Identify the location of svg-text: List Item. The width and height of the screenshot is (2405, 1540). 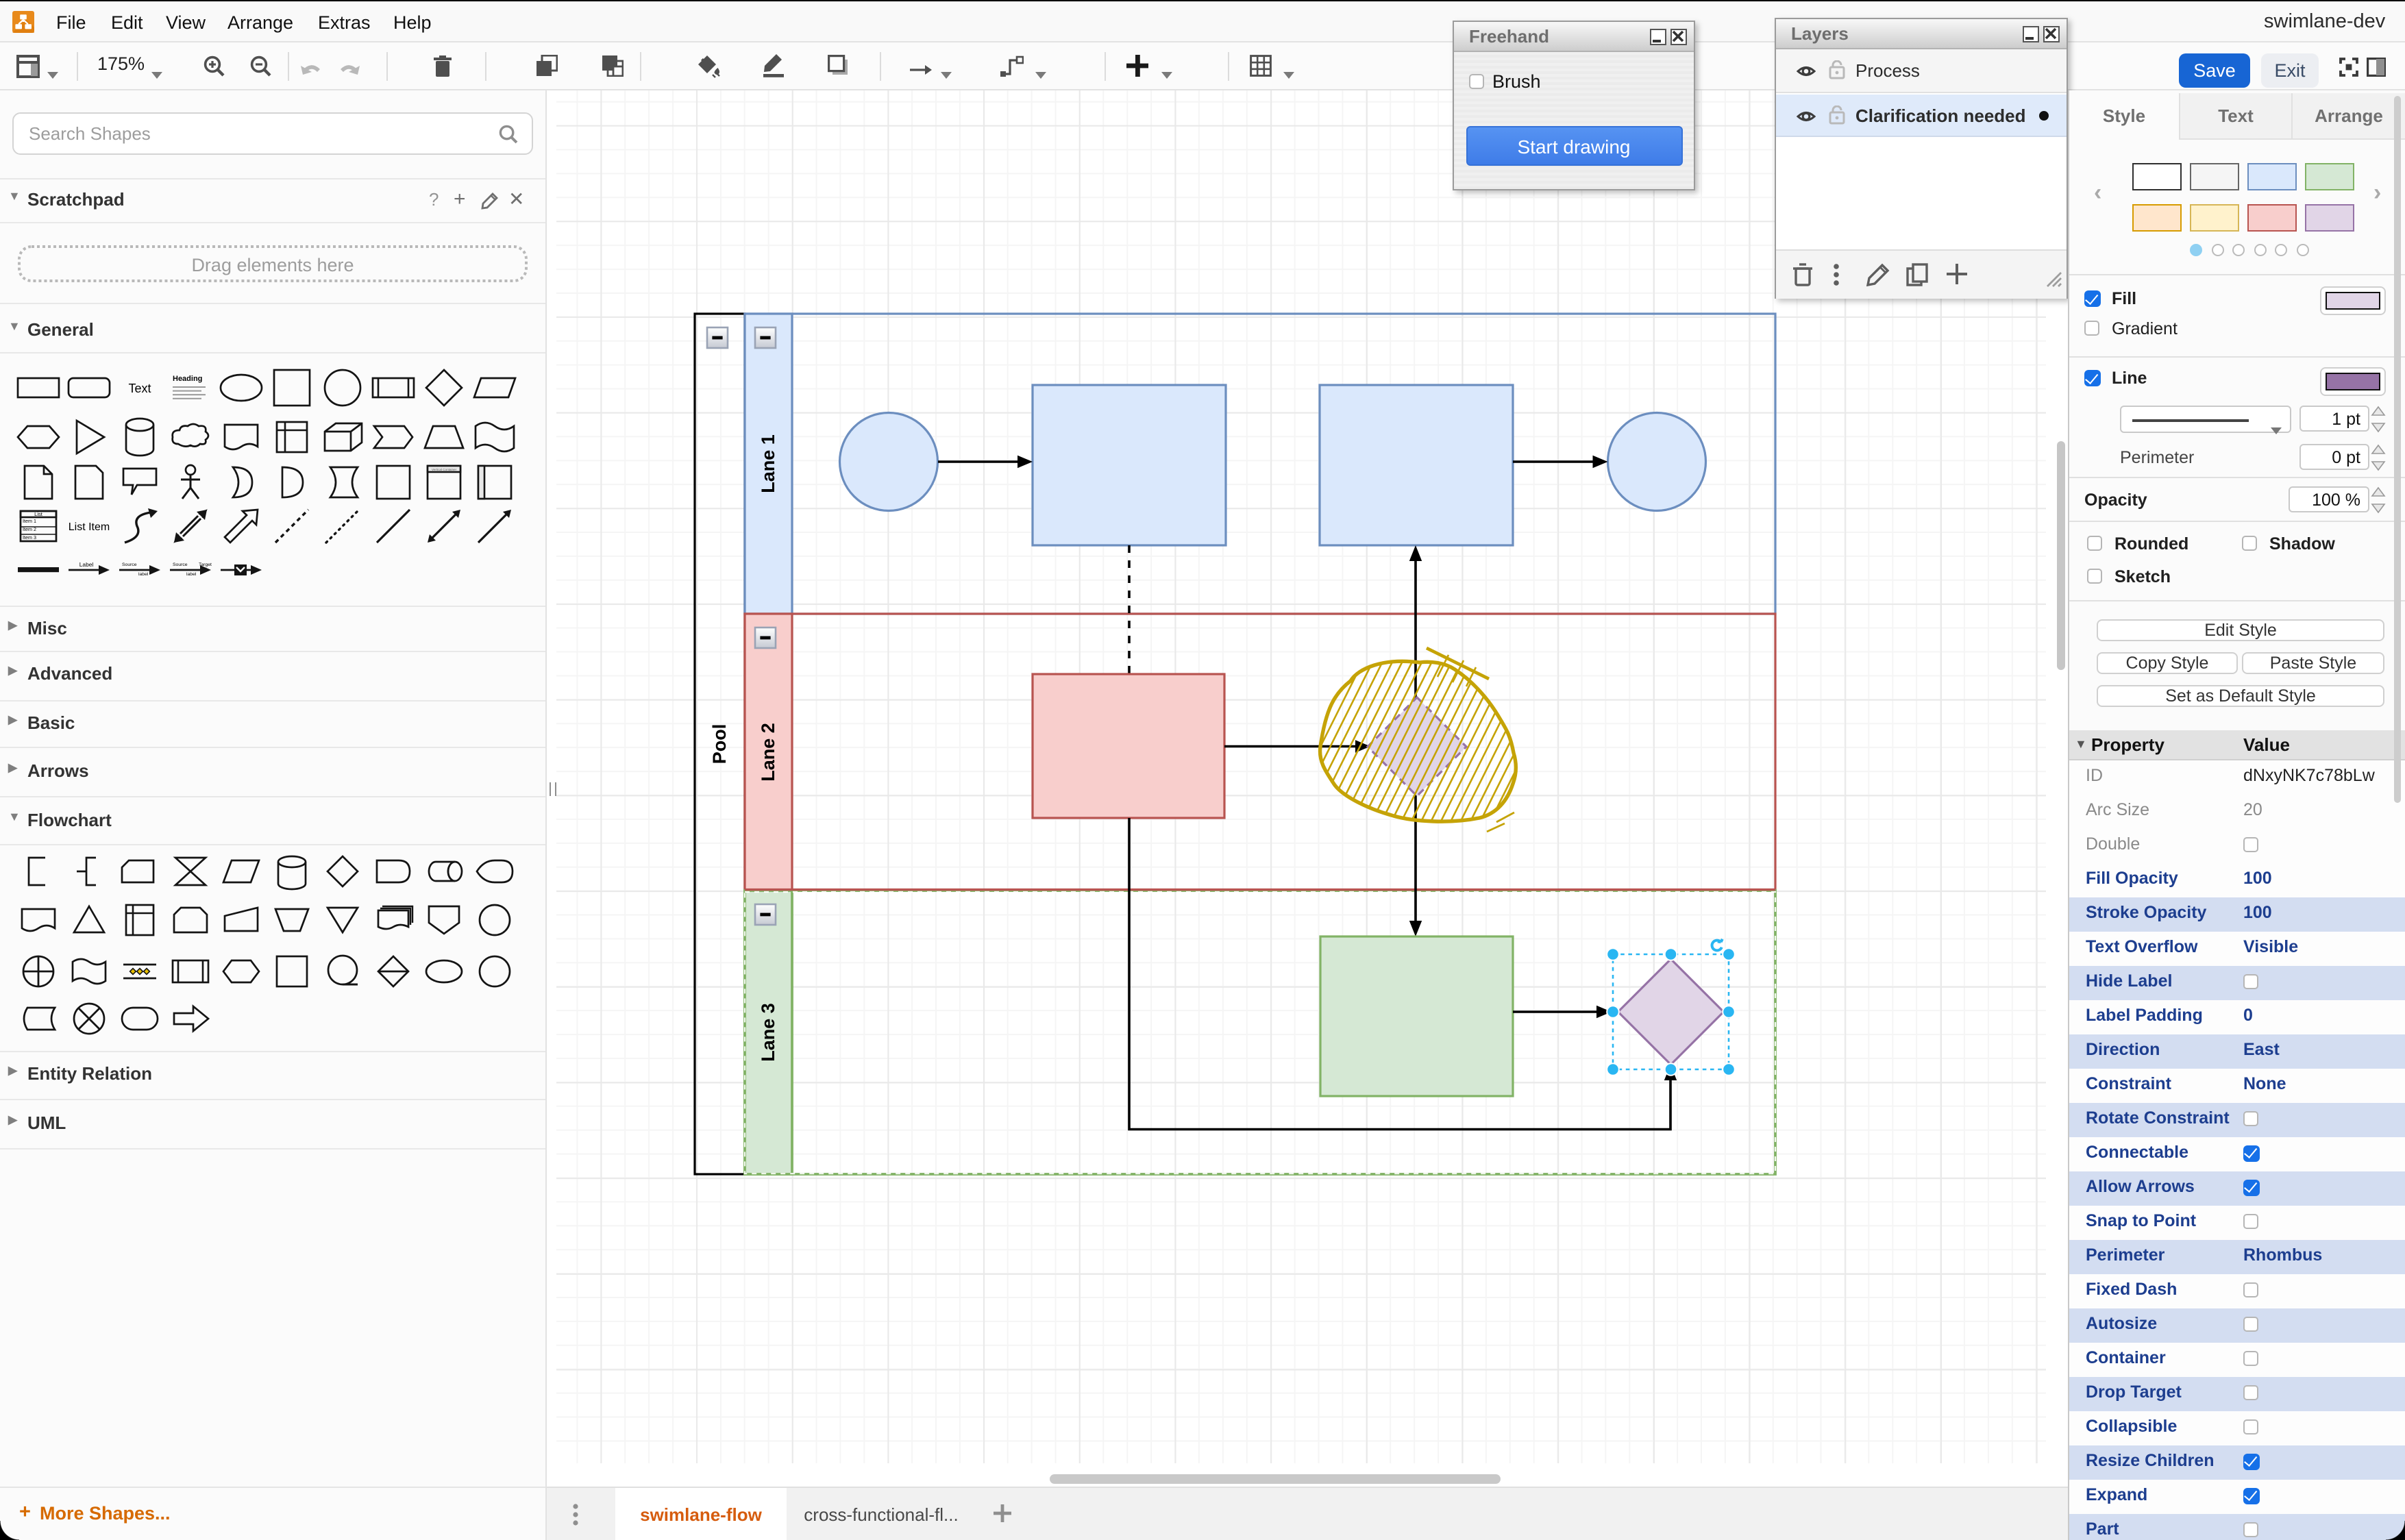
(89, 527).